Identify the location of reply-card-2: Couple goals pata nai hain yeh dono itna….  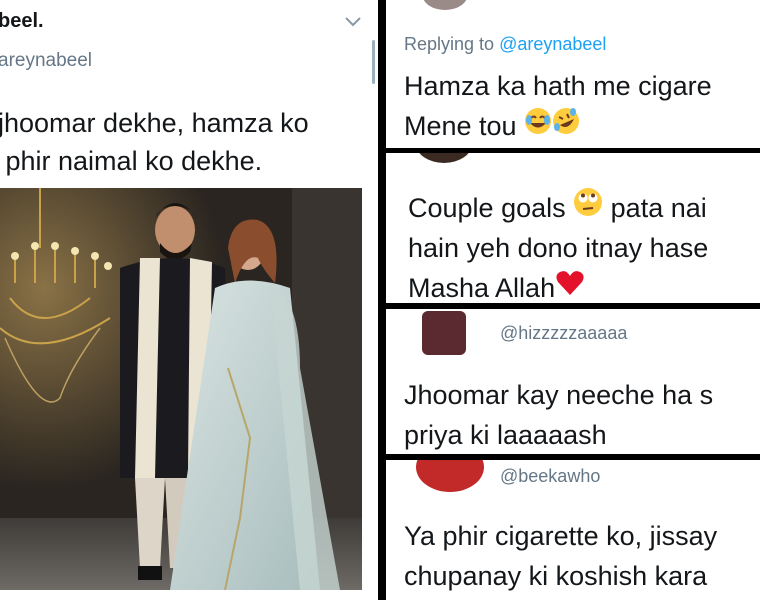
(573, 228).